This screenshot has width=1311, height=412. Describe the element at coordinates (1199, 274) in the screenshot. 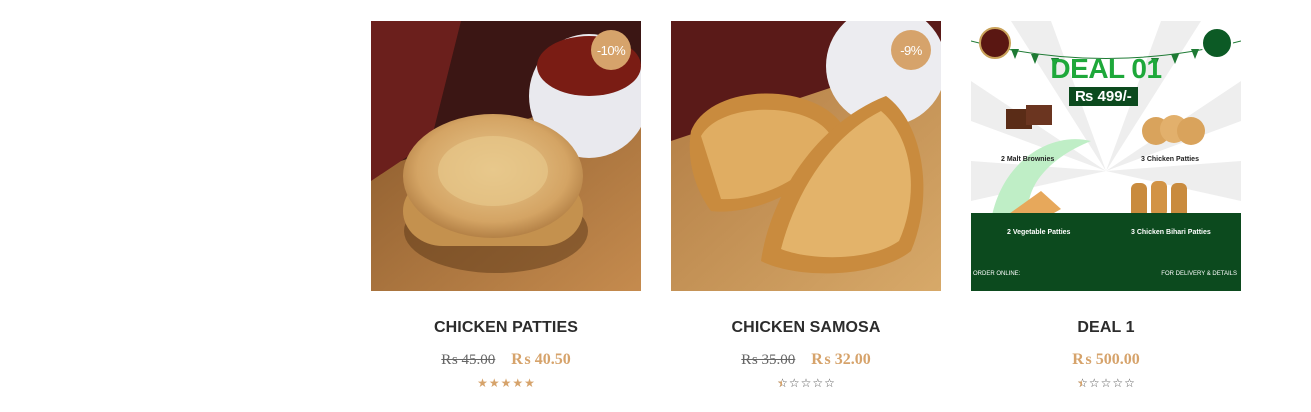

I see `delivery-details-text: FOR DELIVERY & DETAILS` at that location.